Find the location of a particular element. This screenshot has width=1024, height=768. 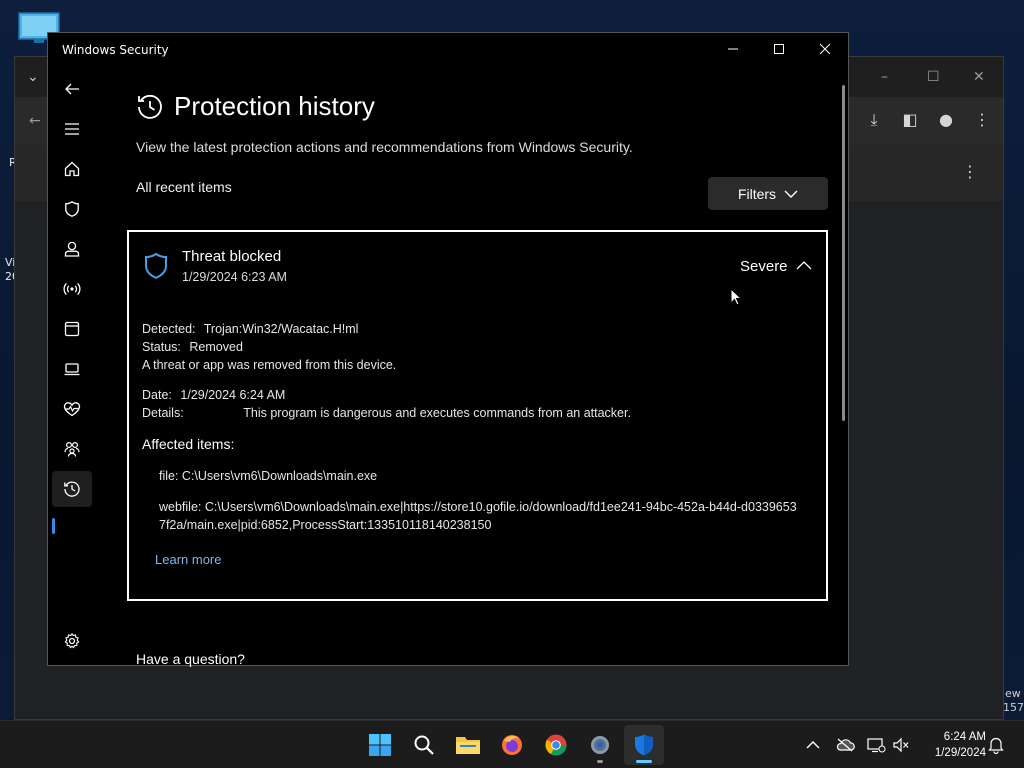

sidebar-item-device-performance is located at coordinates (72, 409).